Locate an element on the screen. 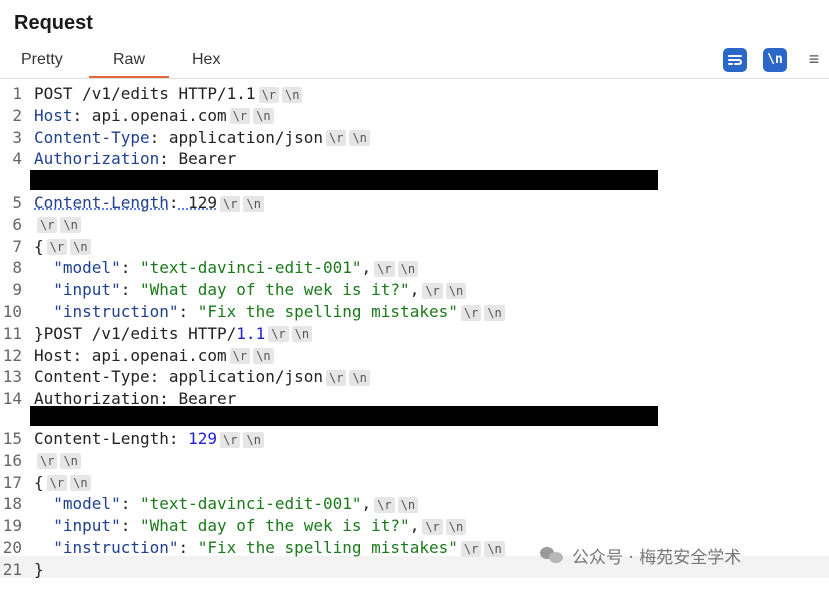  line-number: 2 is located at coordinates (17, 115).